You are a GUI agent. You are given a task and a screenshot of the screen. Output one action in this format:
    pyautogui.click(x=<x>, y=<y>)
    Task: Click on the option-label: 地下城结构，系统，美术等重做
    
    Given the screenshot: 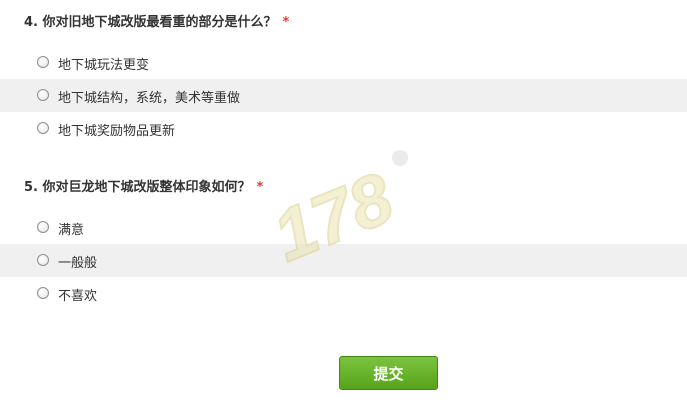 What is the action you would take?
    pyautogui.click(x=149, y=96)
    